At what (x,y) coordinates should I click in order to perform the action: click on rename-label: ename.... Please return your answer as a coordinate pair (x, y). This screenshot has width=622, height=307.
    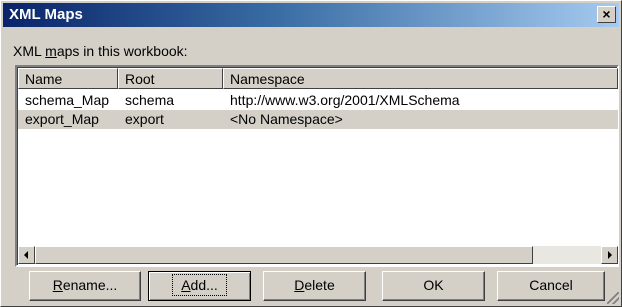
    Looking at the image, I should click on (90, 285).